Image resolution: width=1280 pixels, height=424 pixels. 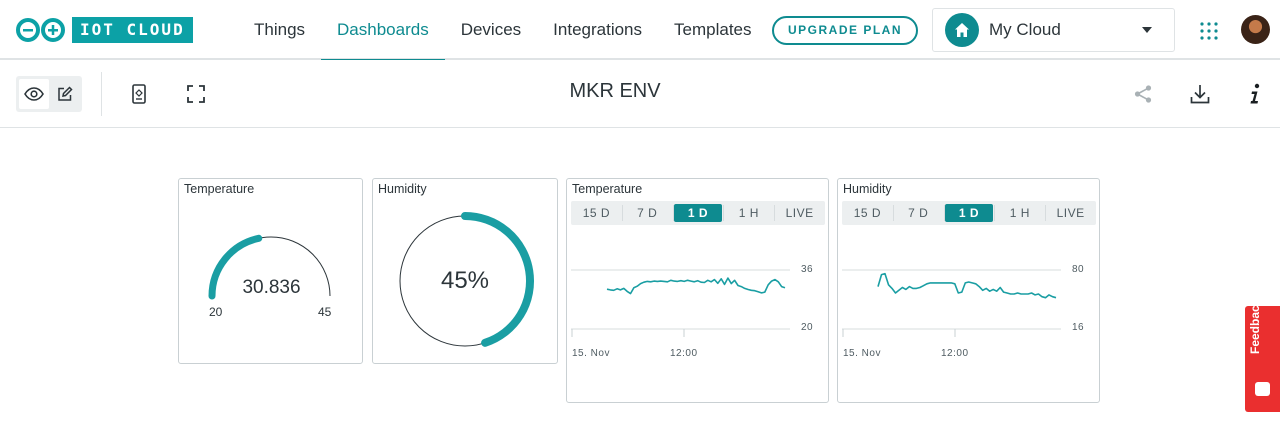 I want to click on temperature-line-chart, so click(x=680, y=303).